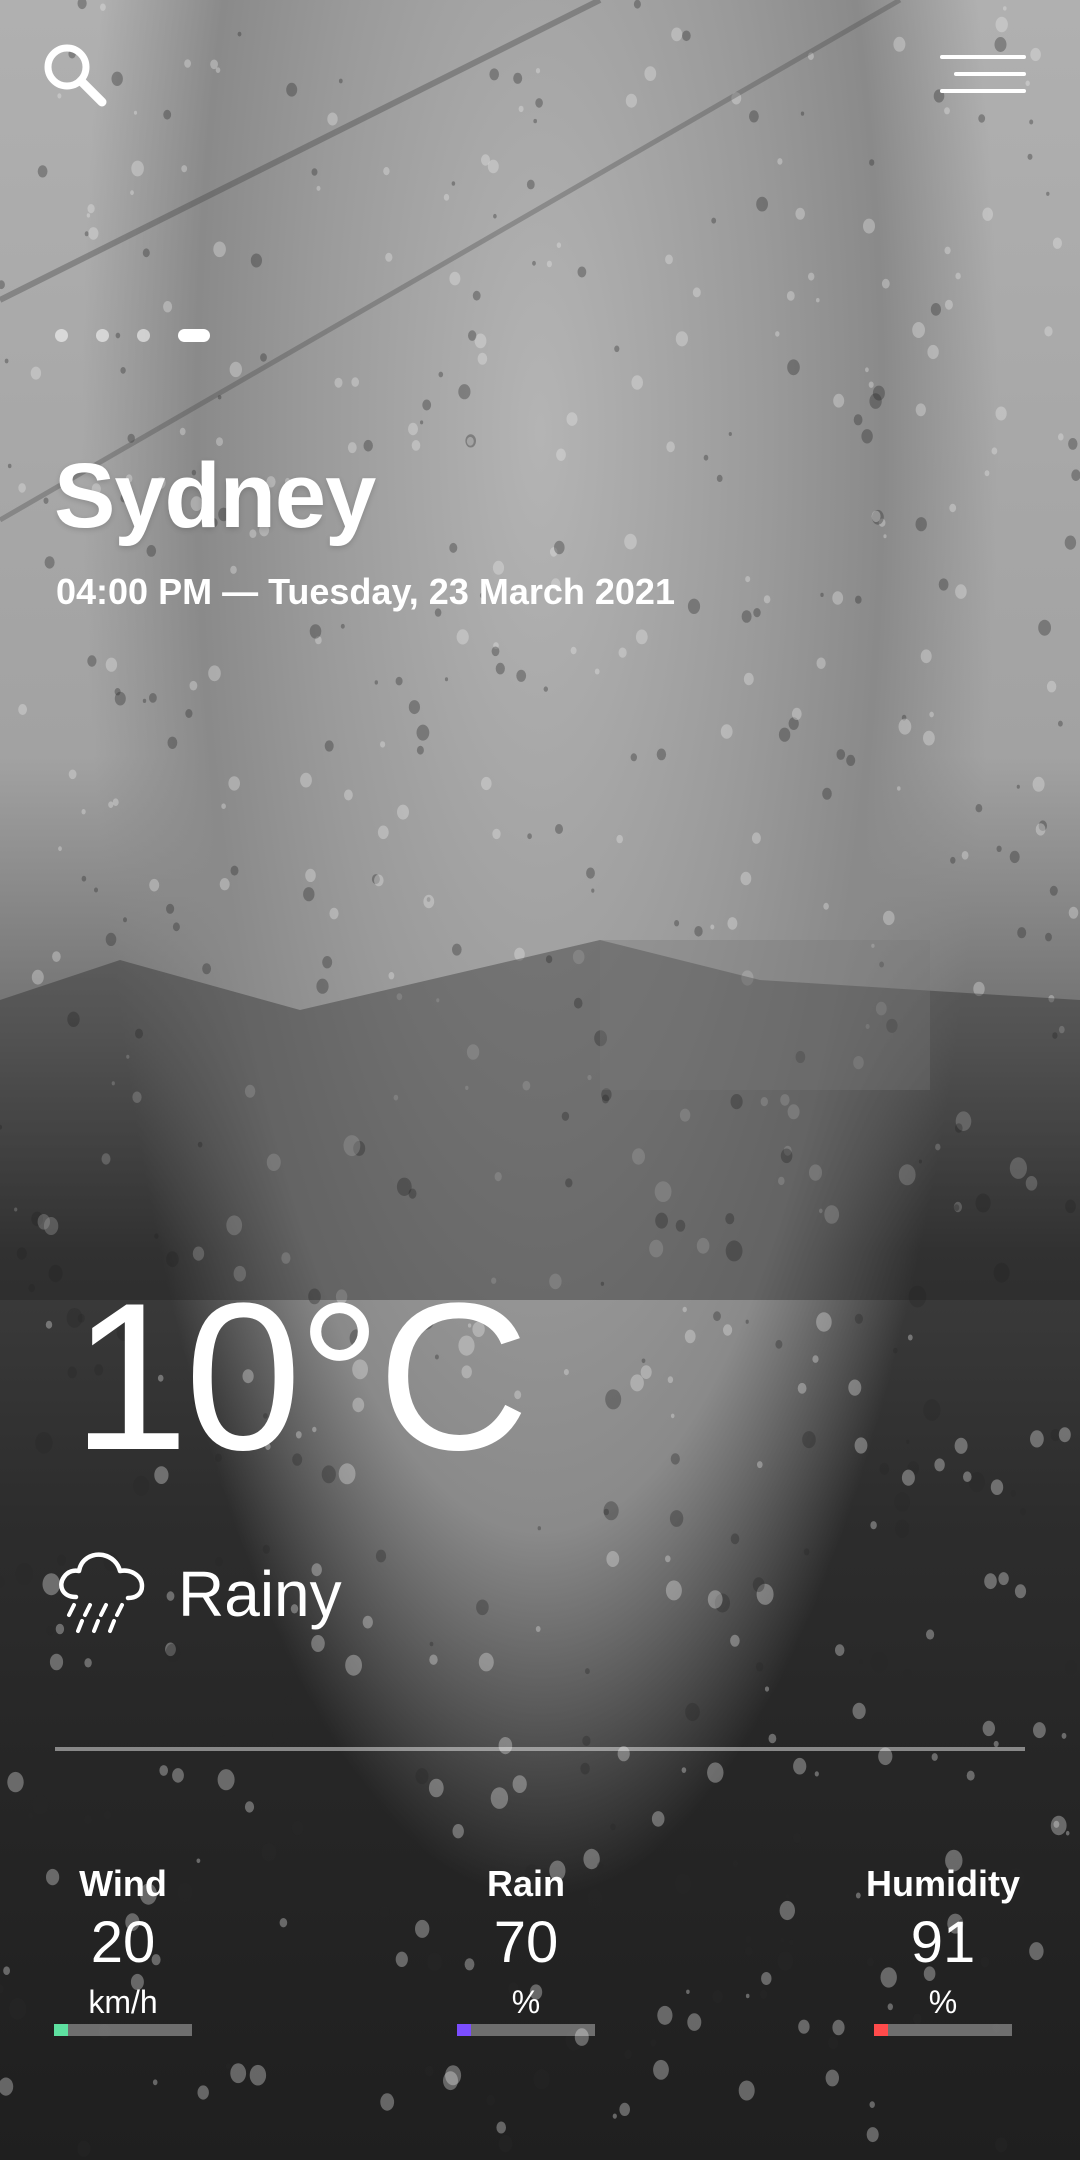  I want to click on weather-condition: Rainy, so click(260, 1594).